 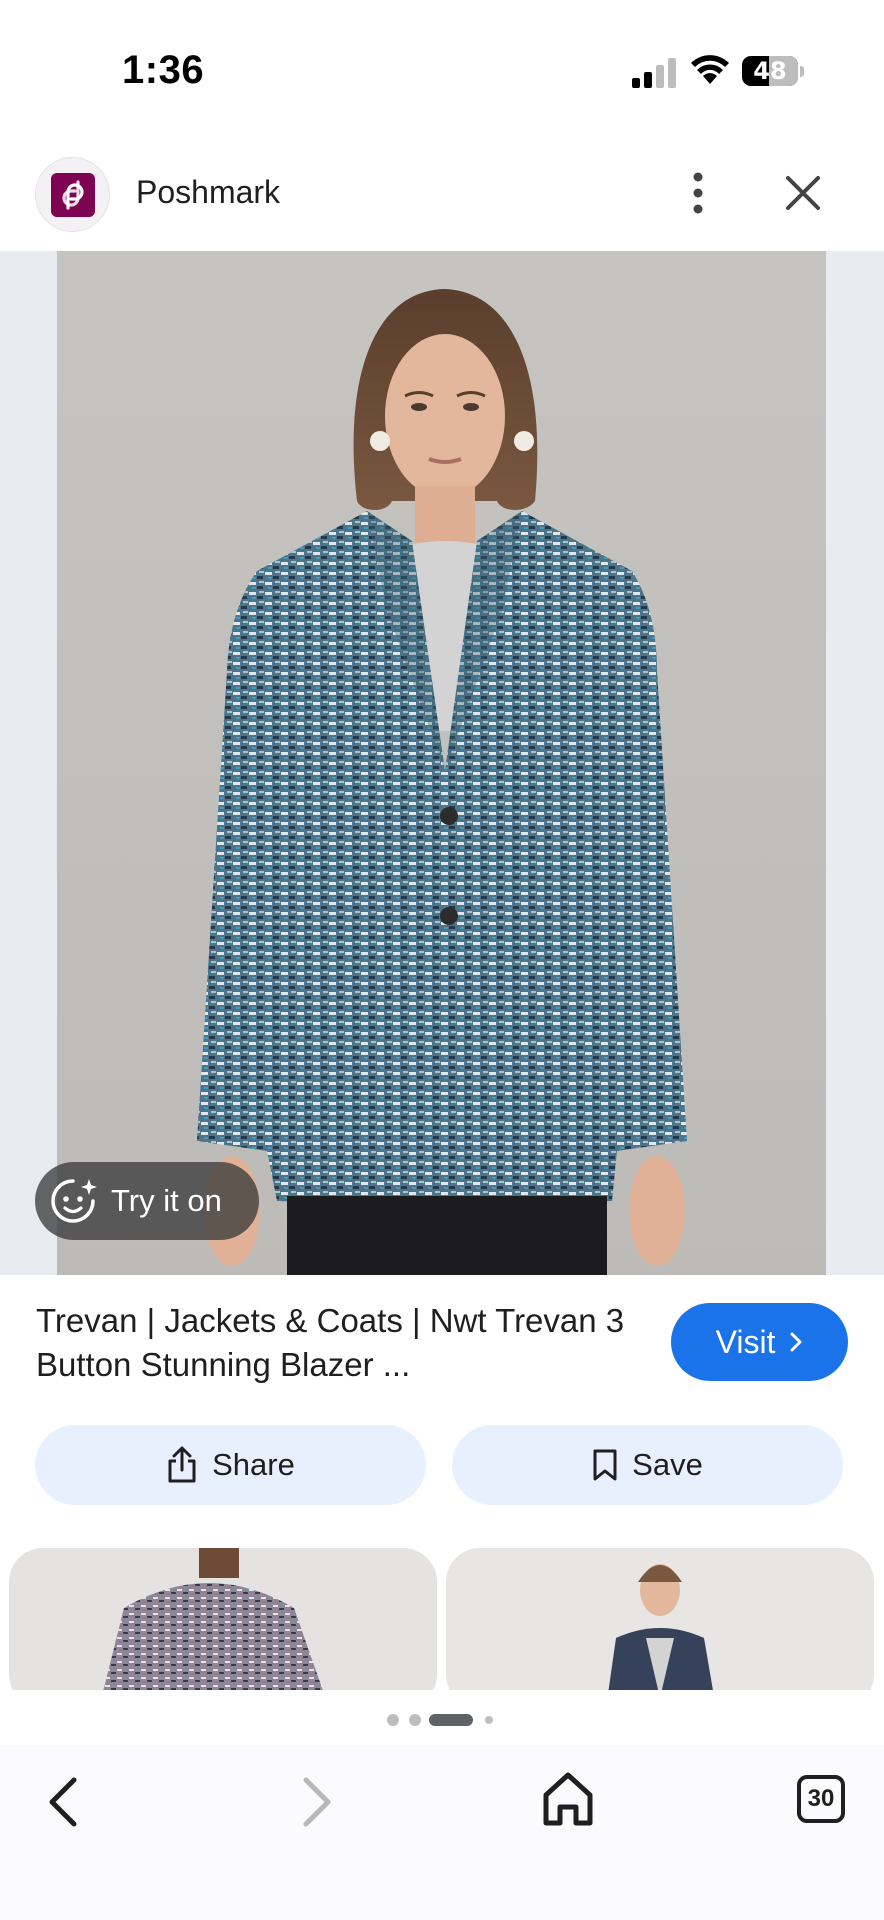 I want to click on save-button: Save, so click(x=647, y=1465).